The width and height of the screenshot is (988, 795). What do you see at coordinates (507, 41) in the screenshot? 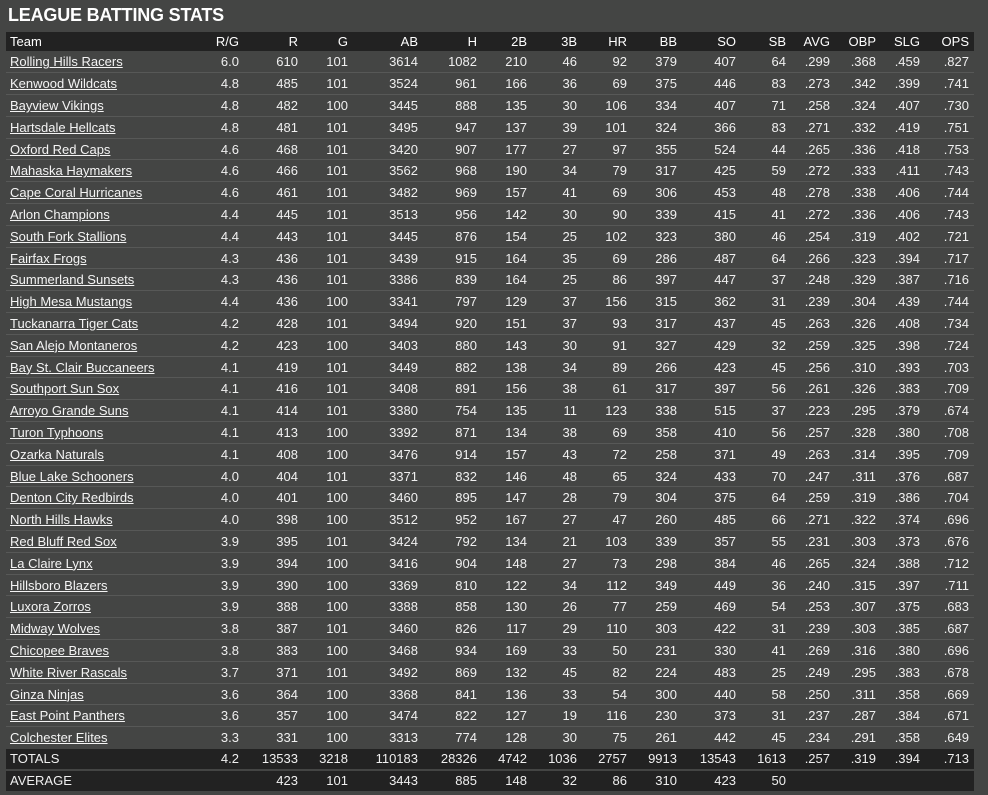
I see `column-header-2b: 2B` at bounding box center [507, 41].